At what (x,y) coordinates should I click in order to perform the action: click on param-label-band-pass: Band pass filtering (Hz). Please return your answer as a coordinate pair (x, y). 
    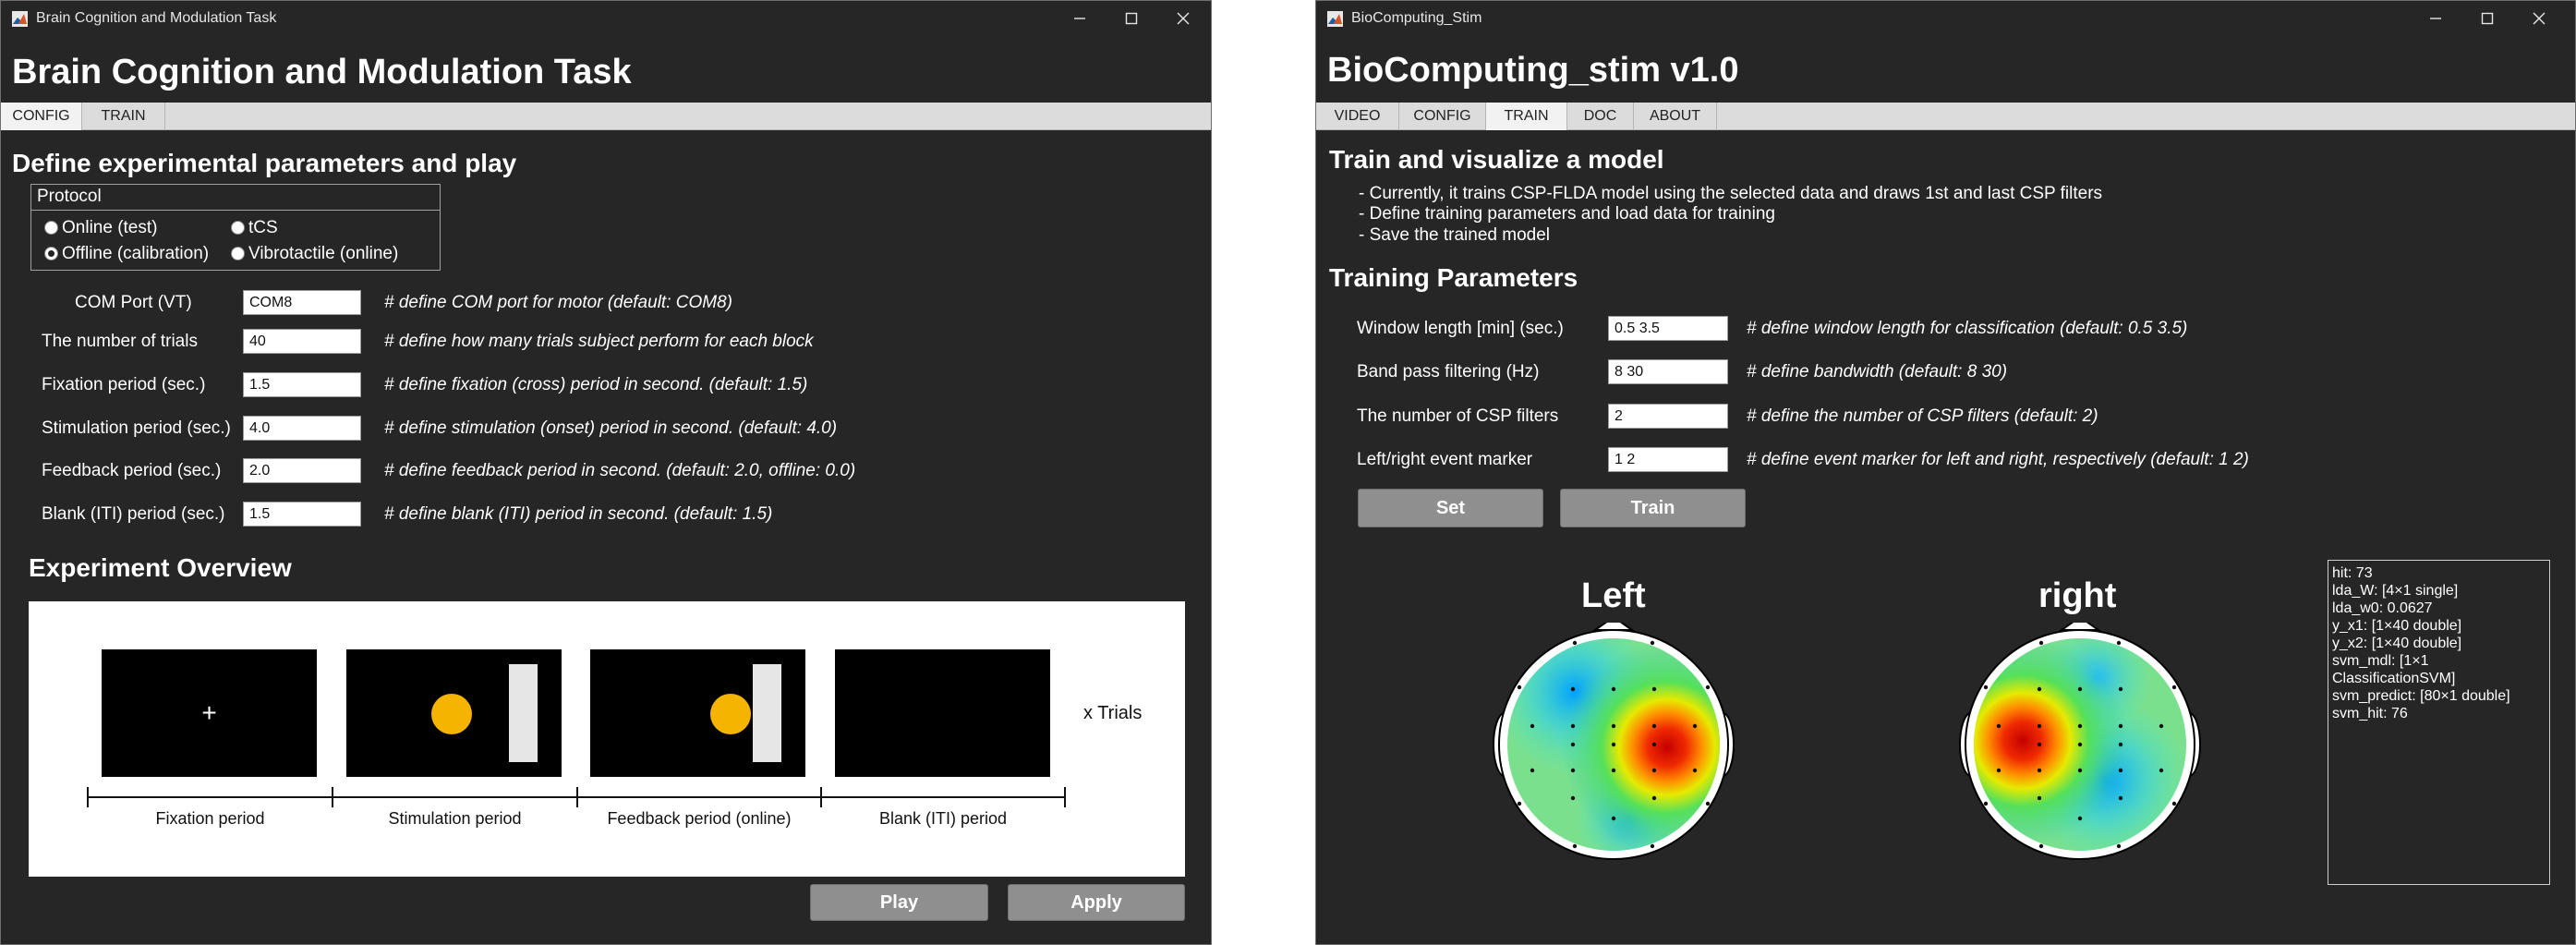
    Looking at the image, I should click on (1448, 372).